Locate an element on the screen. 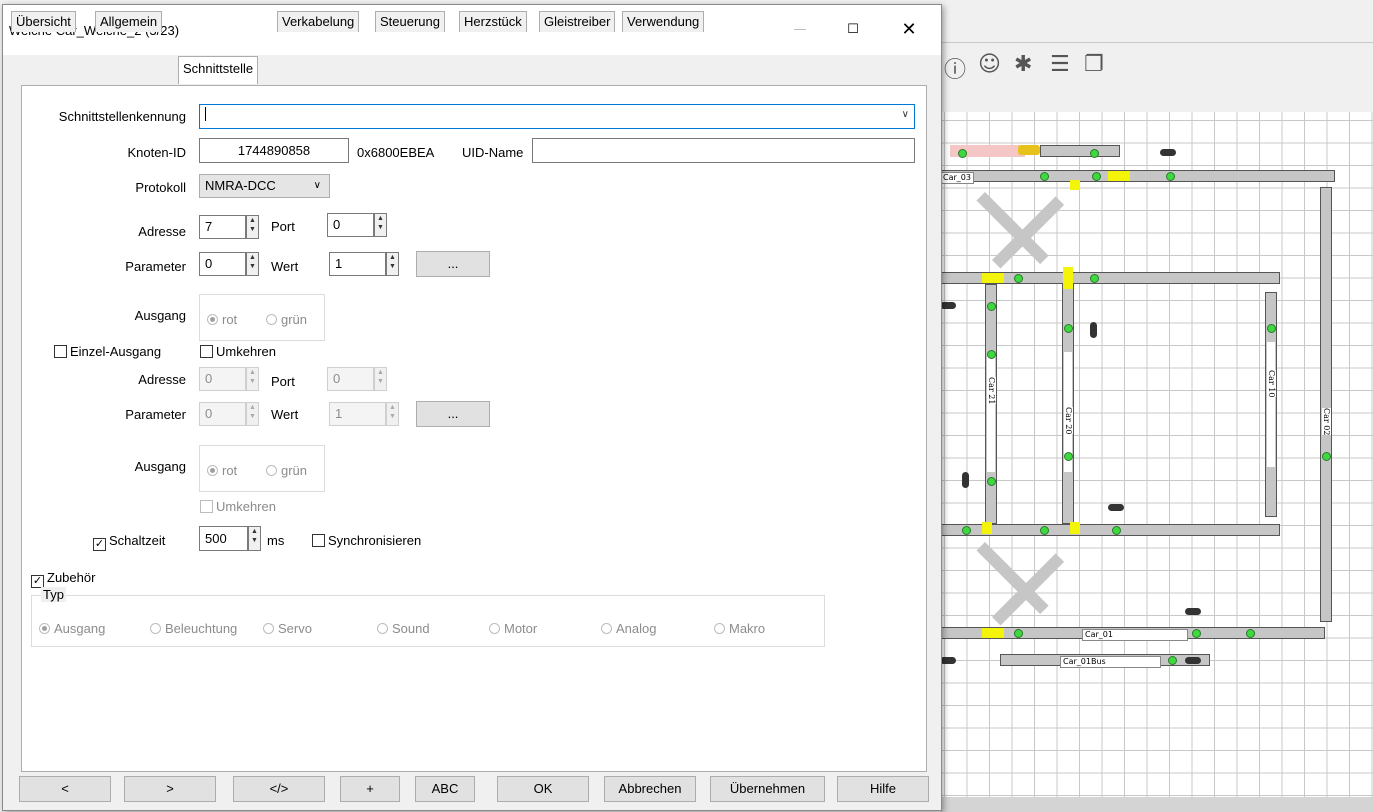  typ-option-label: Sound is located at coordinates (411, 628).